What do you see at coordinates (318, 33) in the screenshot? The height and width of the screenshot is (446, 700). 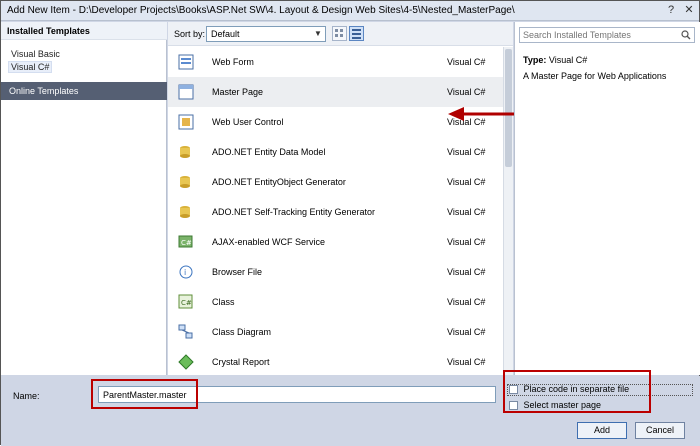 I see `chevron-down-icon: ▼` at bounding box center [318, 33].